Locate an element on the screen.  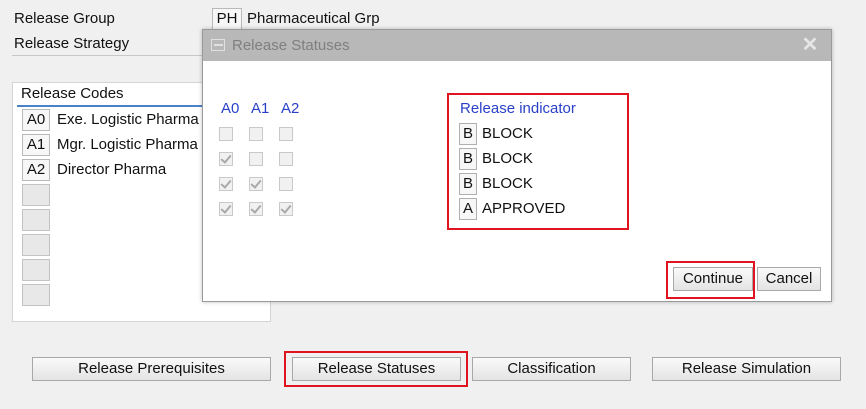
release-code-a1-name: Mgr. Logistic Pharma is located at coordinates (127, 144).